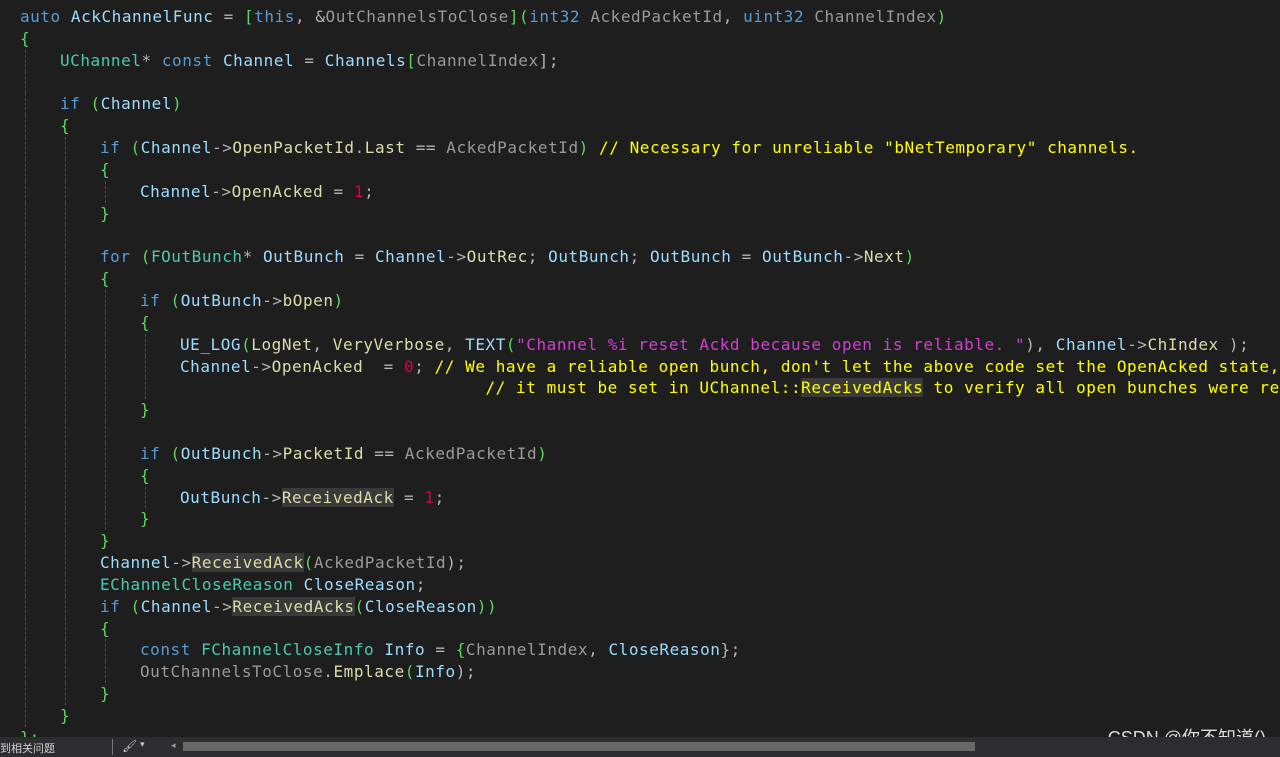  Describe the element at coordinates (277, 191) in the screenshot. I see `code-token: OpenAcked` at that location.